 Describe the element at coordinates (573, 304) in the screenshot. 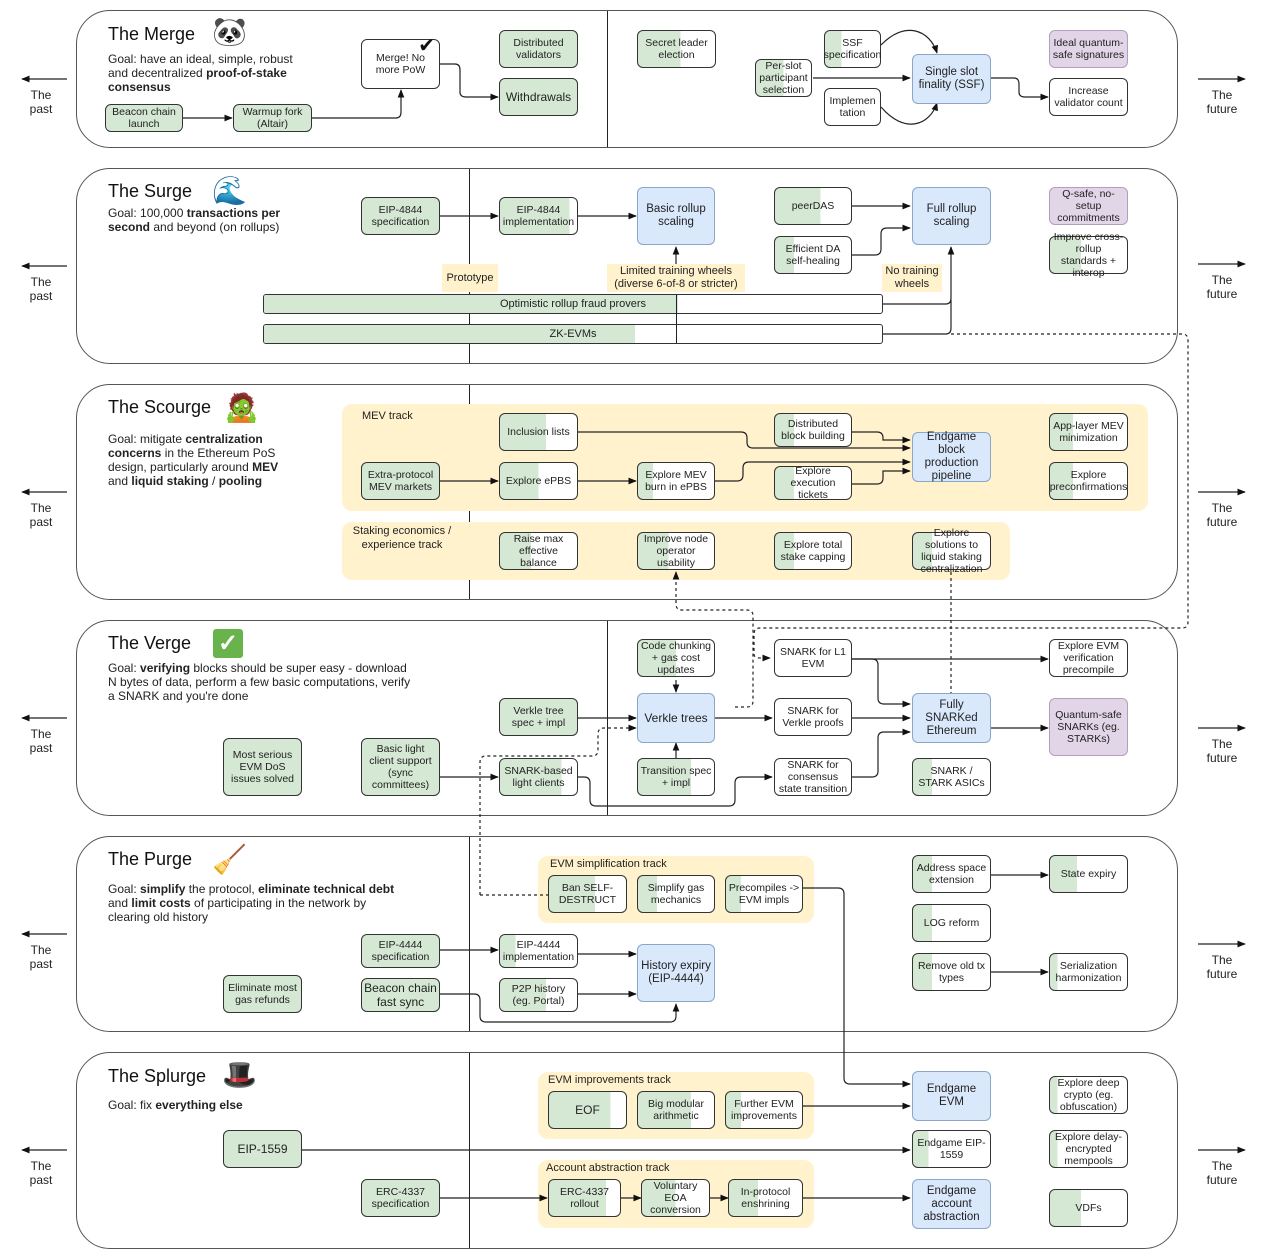

I see `bar-label: Optimistic rollup fraud provers` at that location.